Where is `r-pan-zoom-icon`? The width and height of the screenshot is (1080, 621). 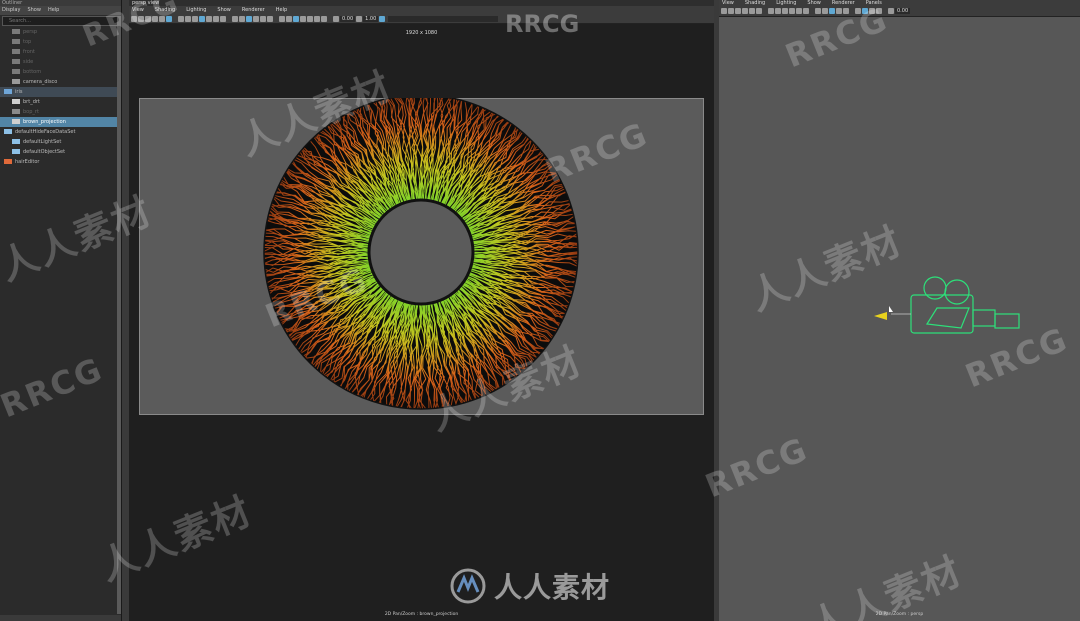
r-pan-zoom-icon is located at coordinates (752, 11).